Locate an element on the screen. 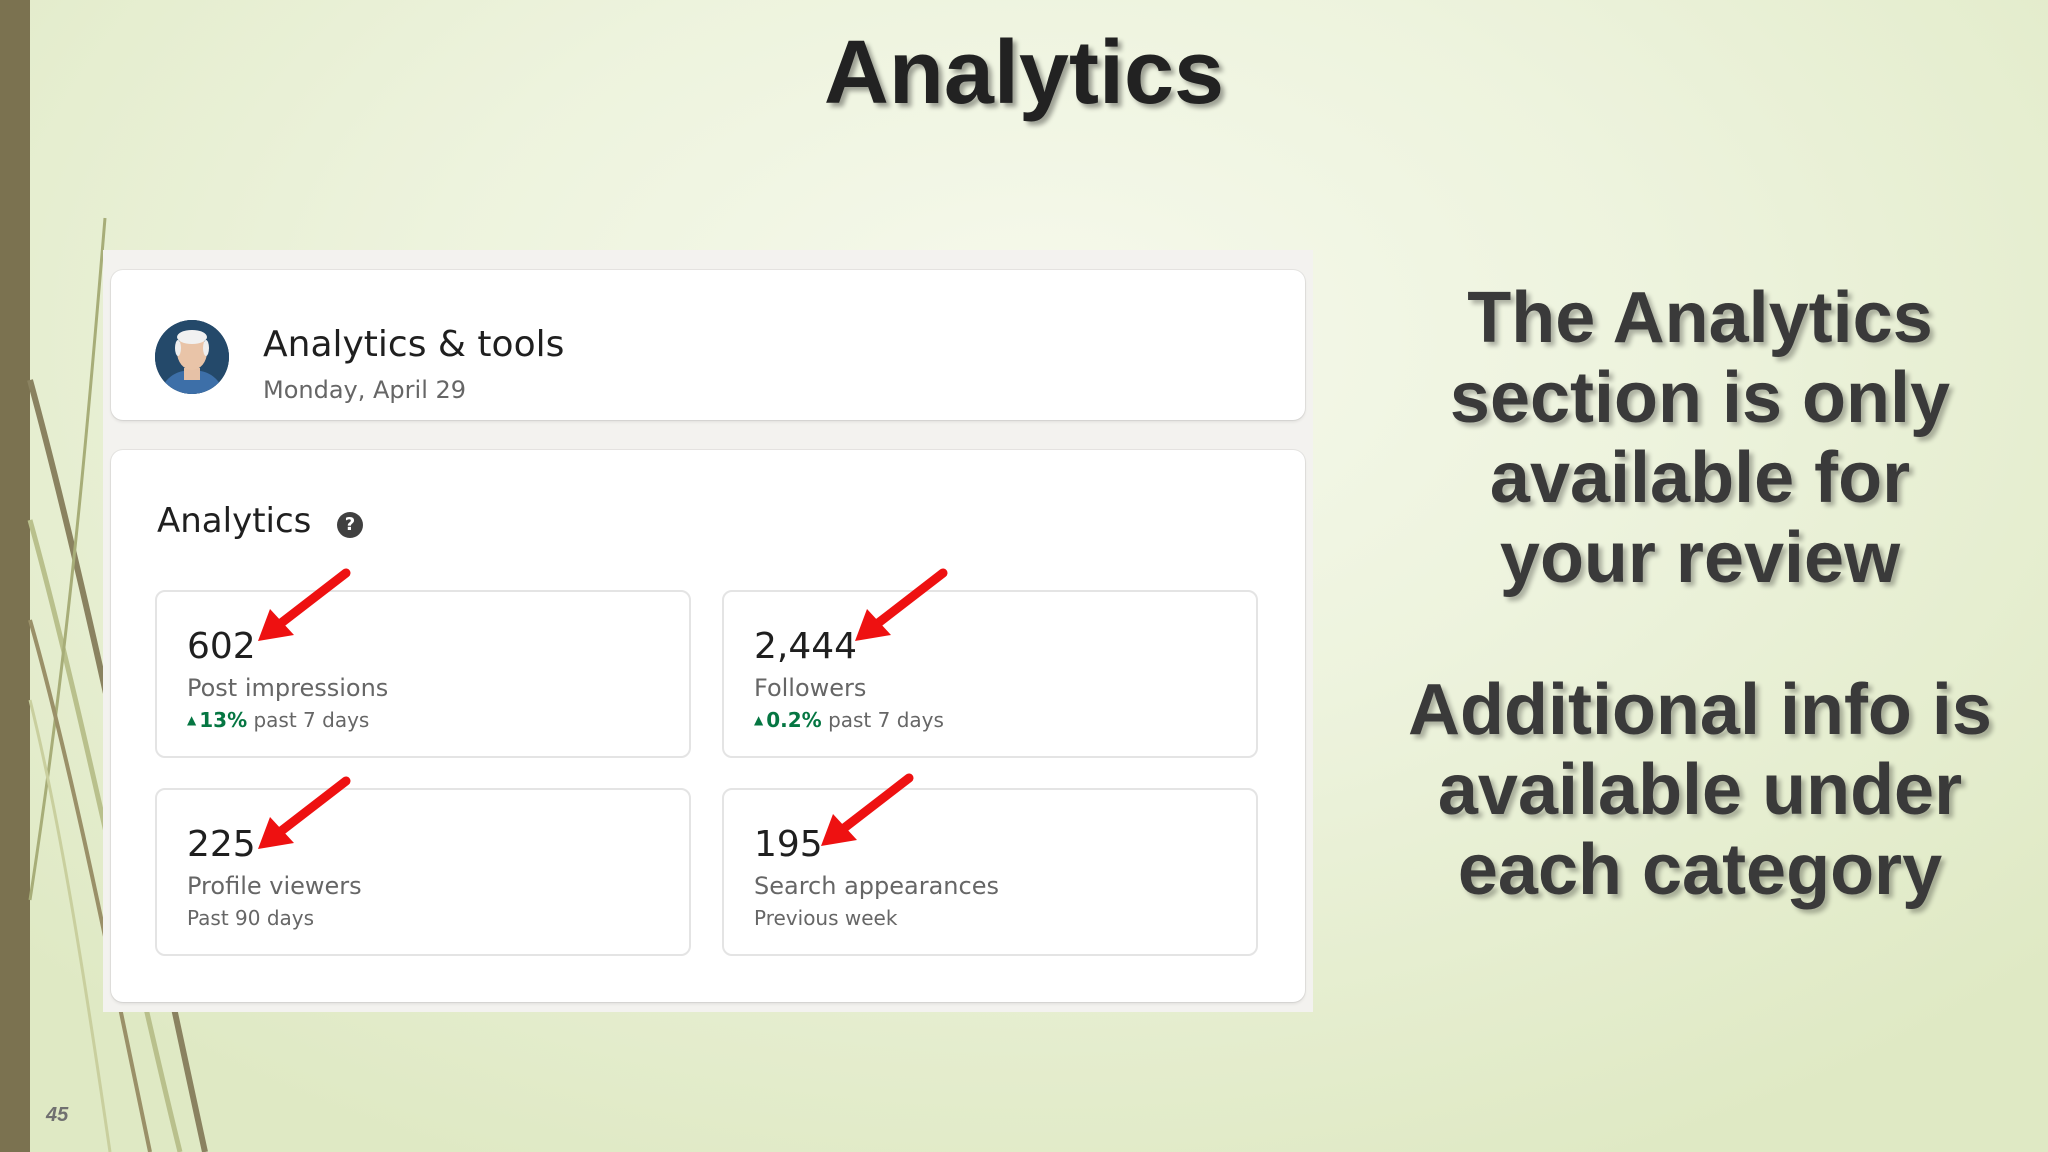  metric-search-appearances: 195 Search appearances Previous week is located at coordinates (990, 872).